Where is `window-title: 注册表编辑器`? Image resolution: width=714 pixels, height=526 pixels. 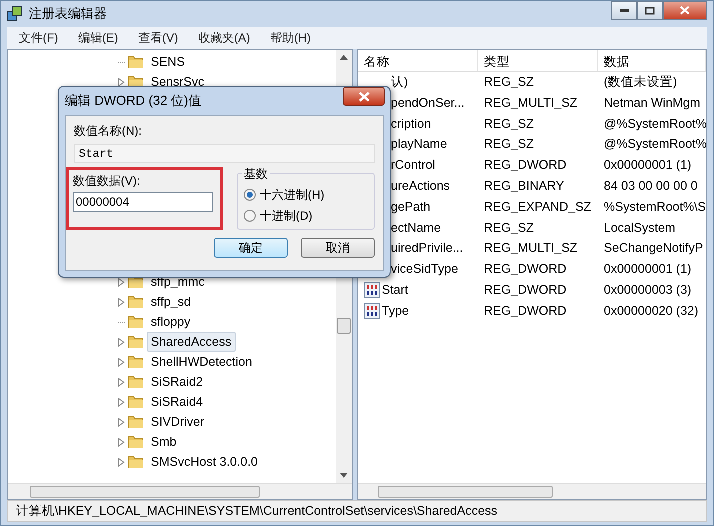
window-title: 注册表编辑器 is located at coordinates (68, 14).